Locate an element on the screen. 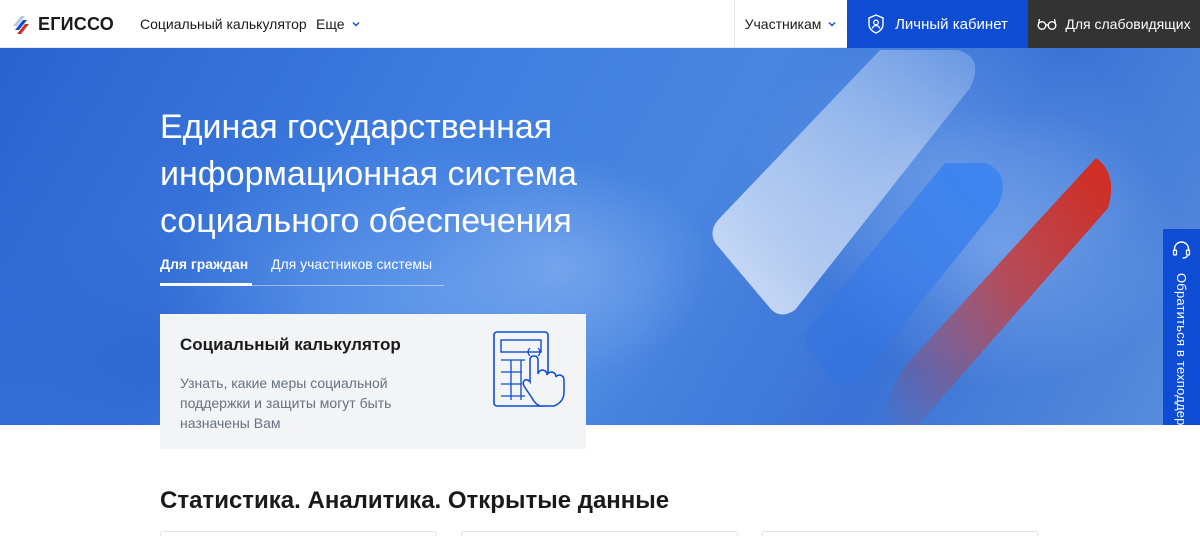  participants-dropdown: Участникам is located at coordinates (790, 24).